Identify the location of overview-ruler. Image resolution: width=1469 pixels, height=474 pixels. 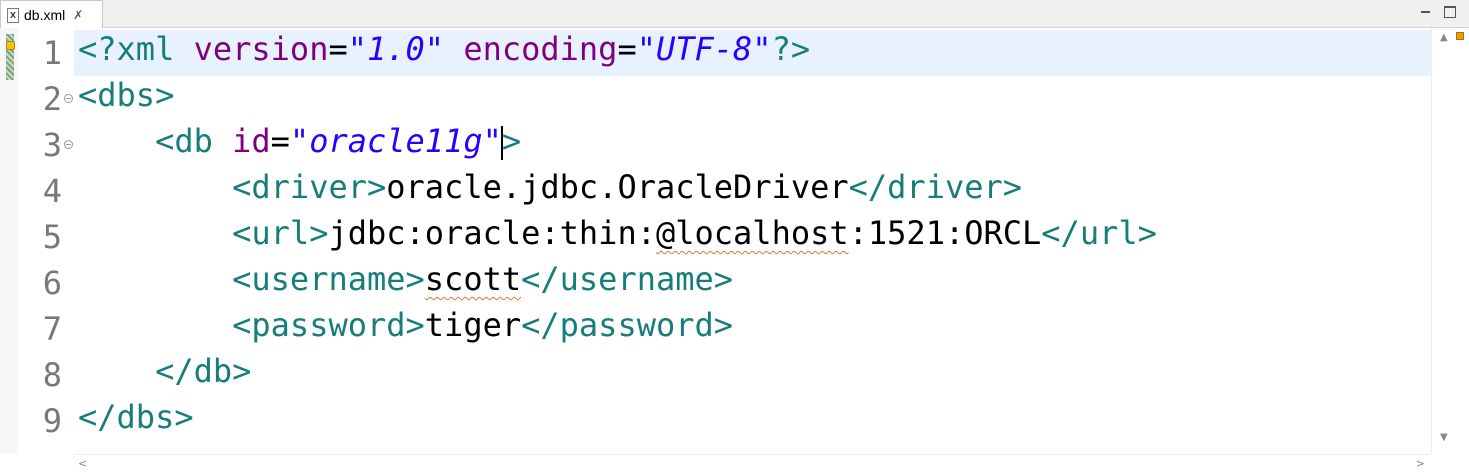
(9, 241).